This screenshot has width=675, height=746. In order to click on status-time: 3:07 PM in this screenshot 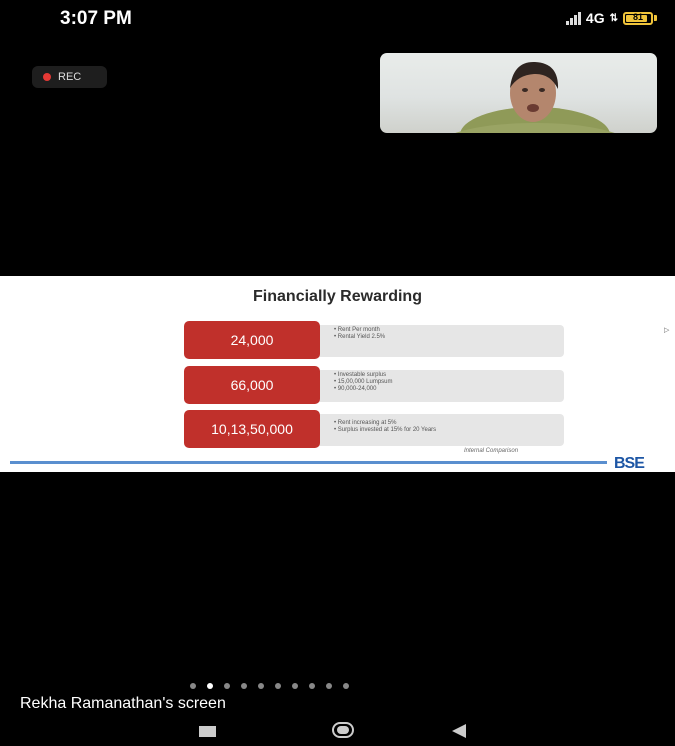, I will do `click(96, 18)`.